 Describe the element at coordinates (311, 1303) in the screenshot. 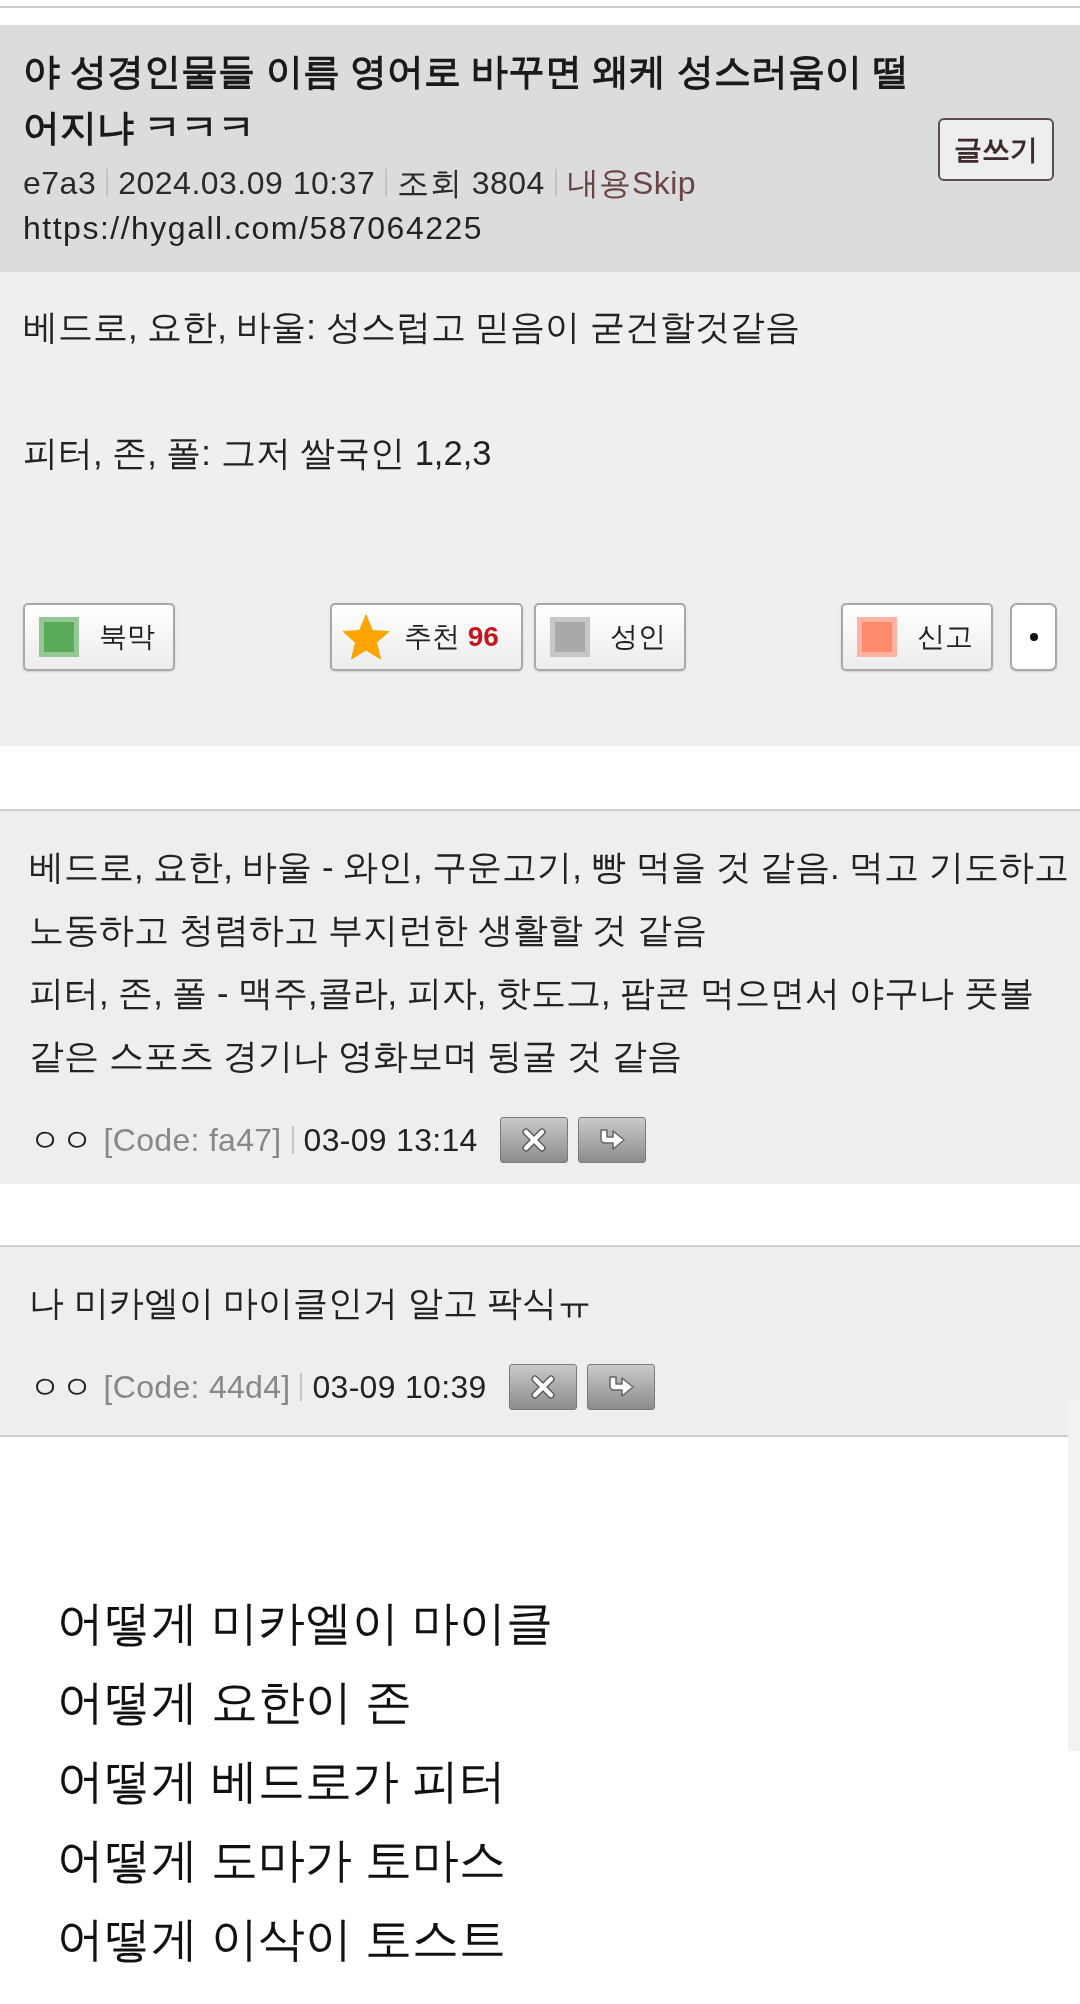

I see `comment-text: 나 미카엘이 마이클인거 알고 팍식ㅠ` at that location.